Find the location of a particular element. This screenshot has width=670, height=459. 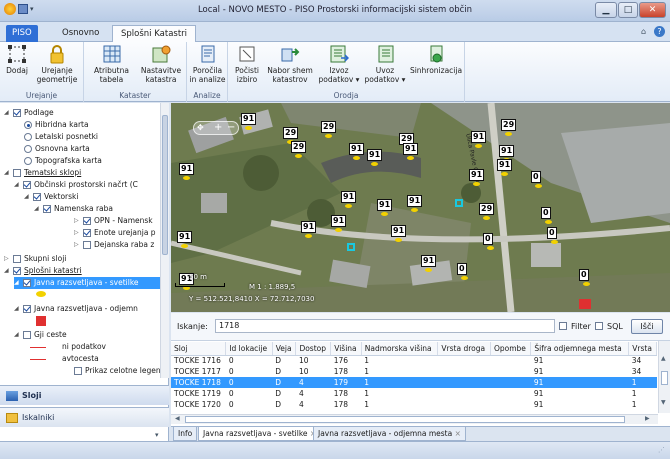

sql-checkbox is located at coordinates (599, 326).